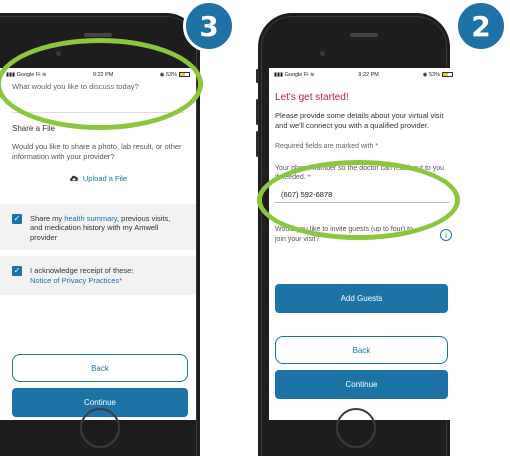  Describe the element at coordinates (368, 74) in the screenshot. I see `clock: 9:22 PM` at that location.